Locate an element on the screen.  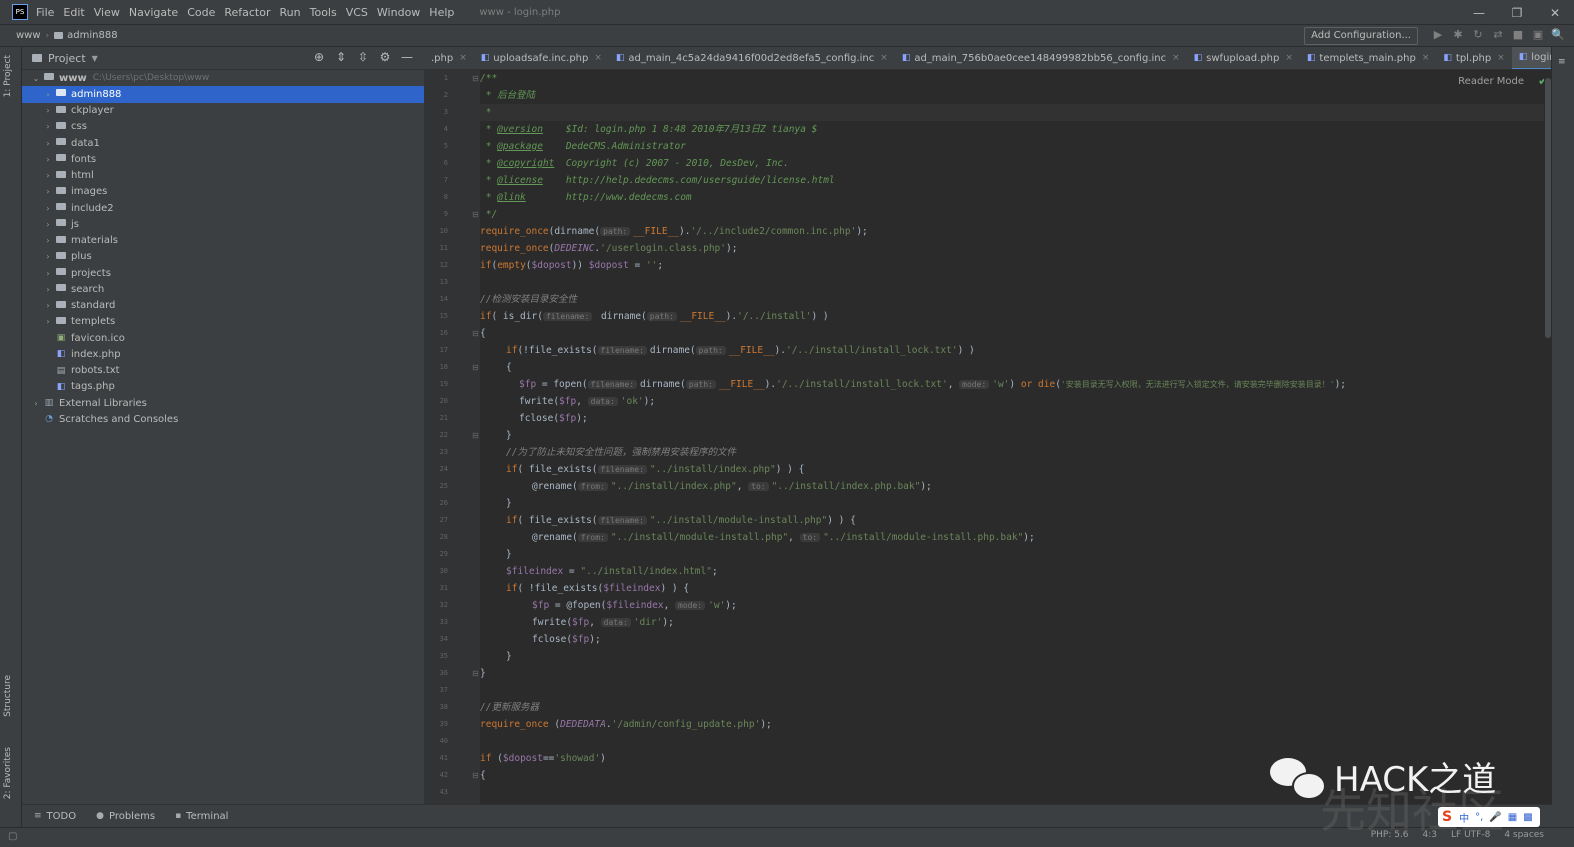
tree-folder-search: › search is located at coordinates (223, 289).